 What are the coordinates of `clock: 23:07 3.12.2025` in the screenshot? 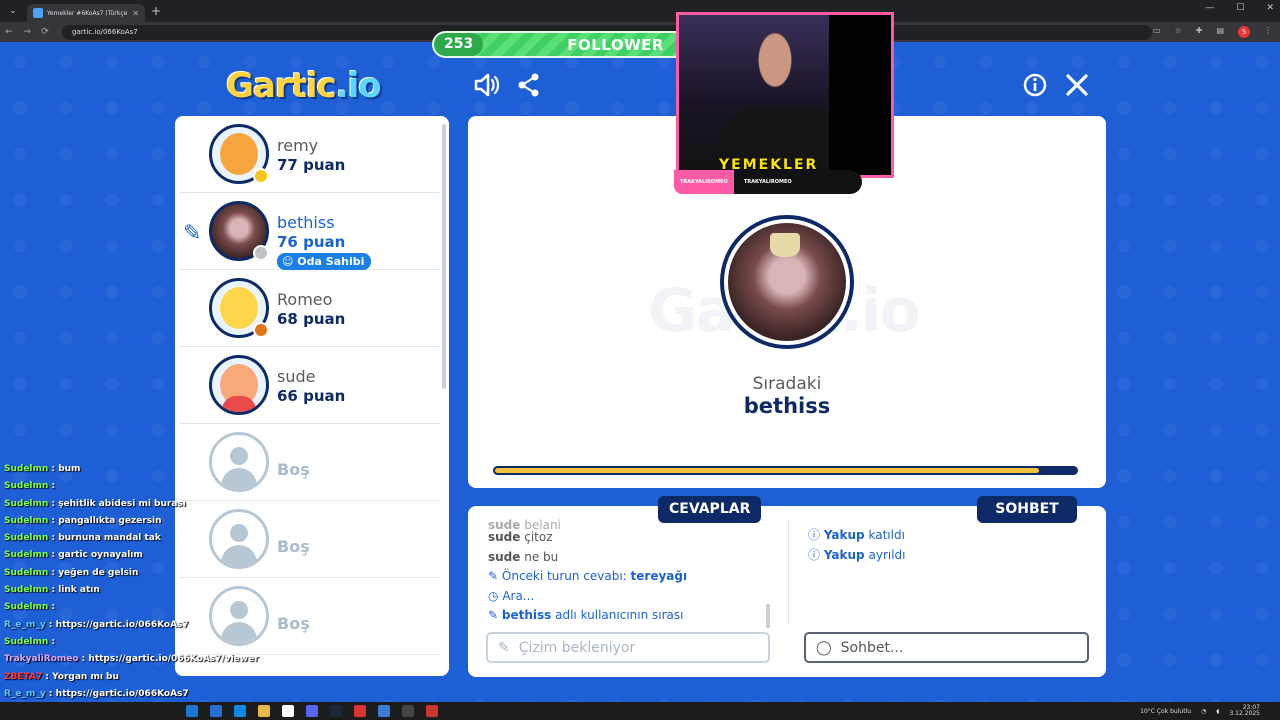 It's located at (1244, 711).